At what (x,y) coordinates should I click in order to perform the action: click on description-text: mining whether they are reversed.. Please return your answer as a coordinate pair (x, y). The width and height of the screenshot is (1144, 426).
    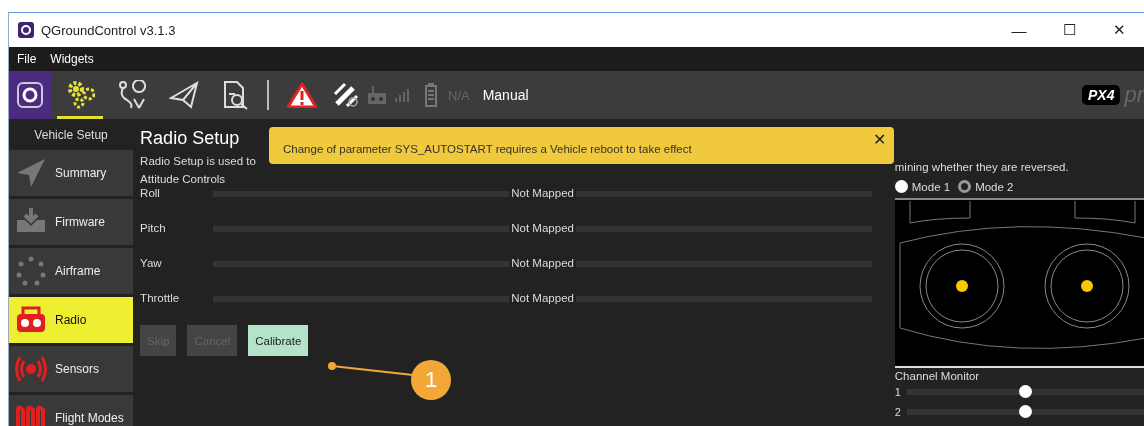
    Looking at the image, I should click on (982, 167).